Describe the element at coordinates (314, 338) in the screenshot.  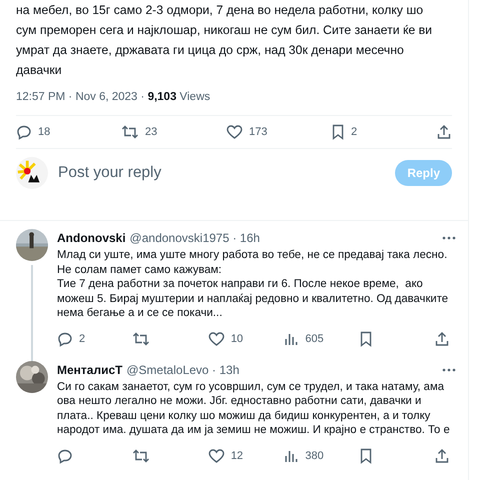
I see `action-count: 605` at that location.